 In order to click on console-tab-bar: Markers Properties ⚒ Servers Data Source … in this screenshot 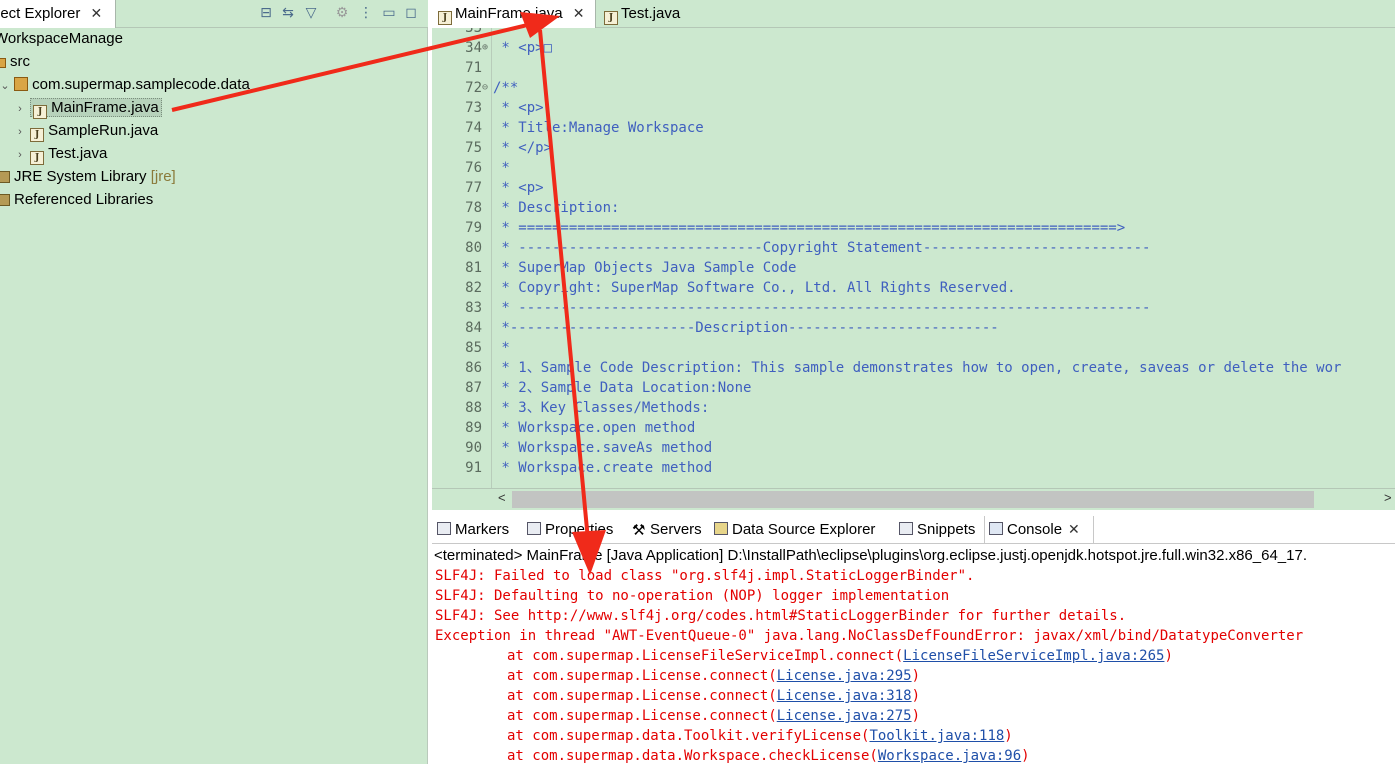, I will do `click(913, 530)`.